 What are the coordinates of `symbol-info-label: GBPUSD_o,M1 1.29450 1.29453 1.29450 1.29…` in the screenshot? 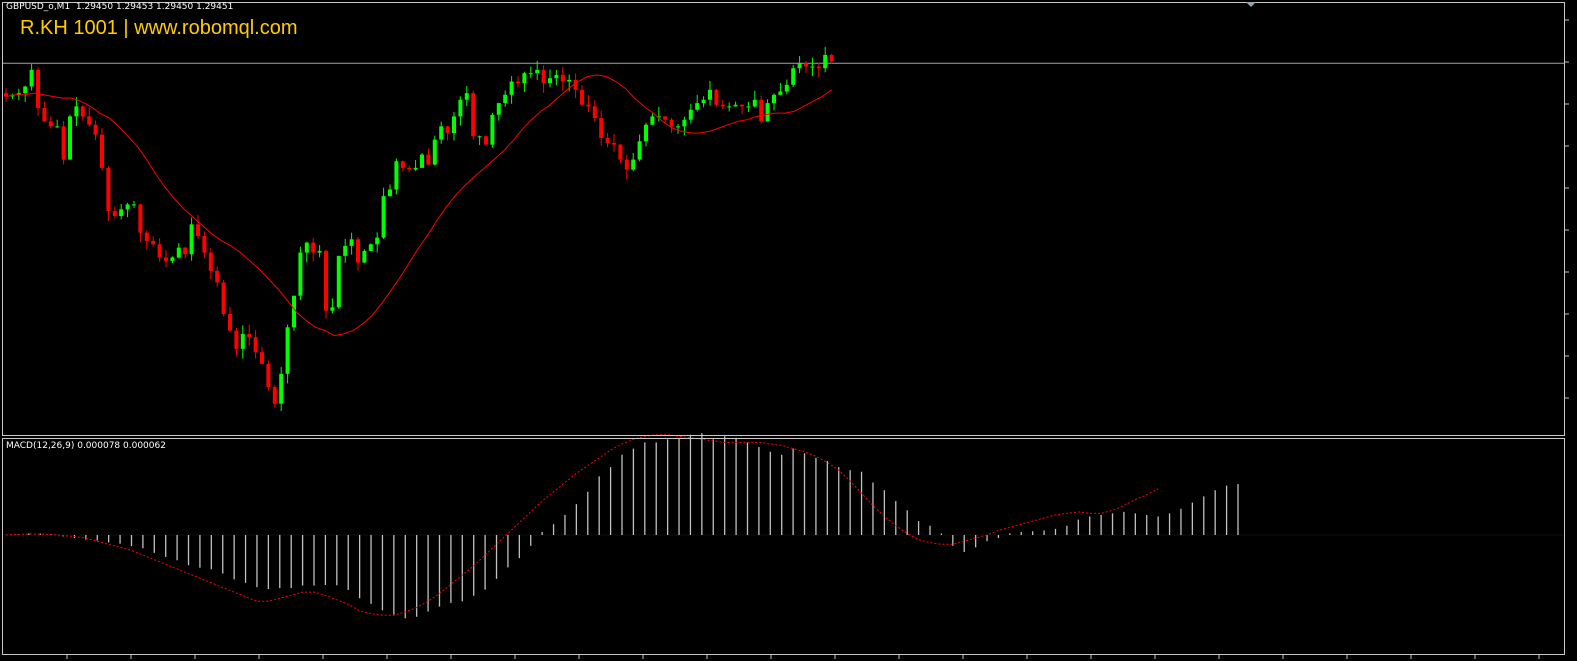 It's located at (120, 7).